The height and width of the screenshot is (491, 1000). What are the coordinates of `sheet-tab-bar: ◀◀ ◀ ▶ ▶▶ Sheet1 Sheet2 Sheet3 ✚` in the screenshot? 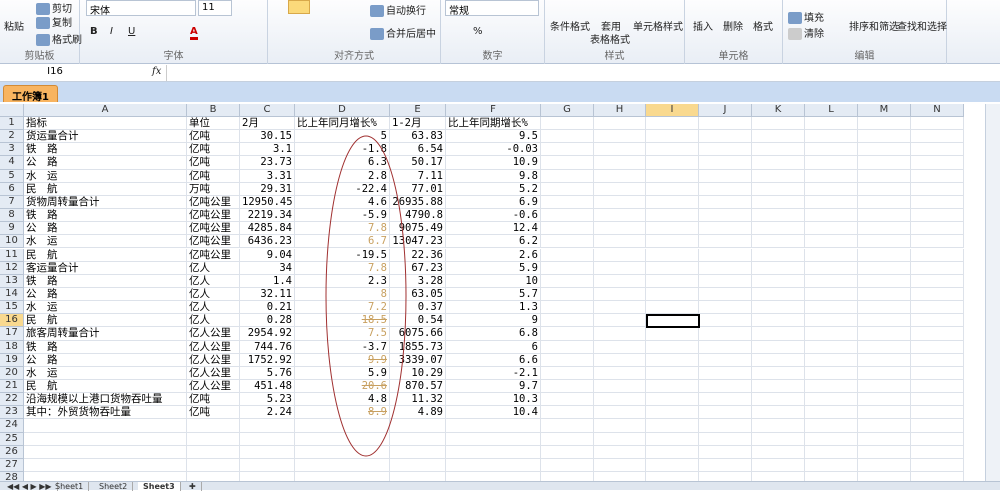 It's located at (500, 486).